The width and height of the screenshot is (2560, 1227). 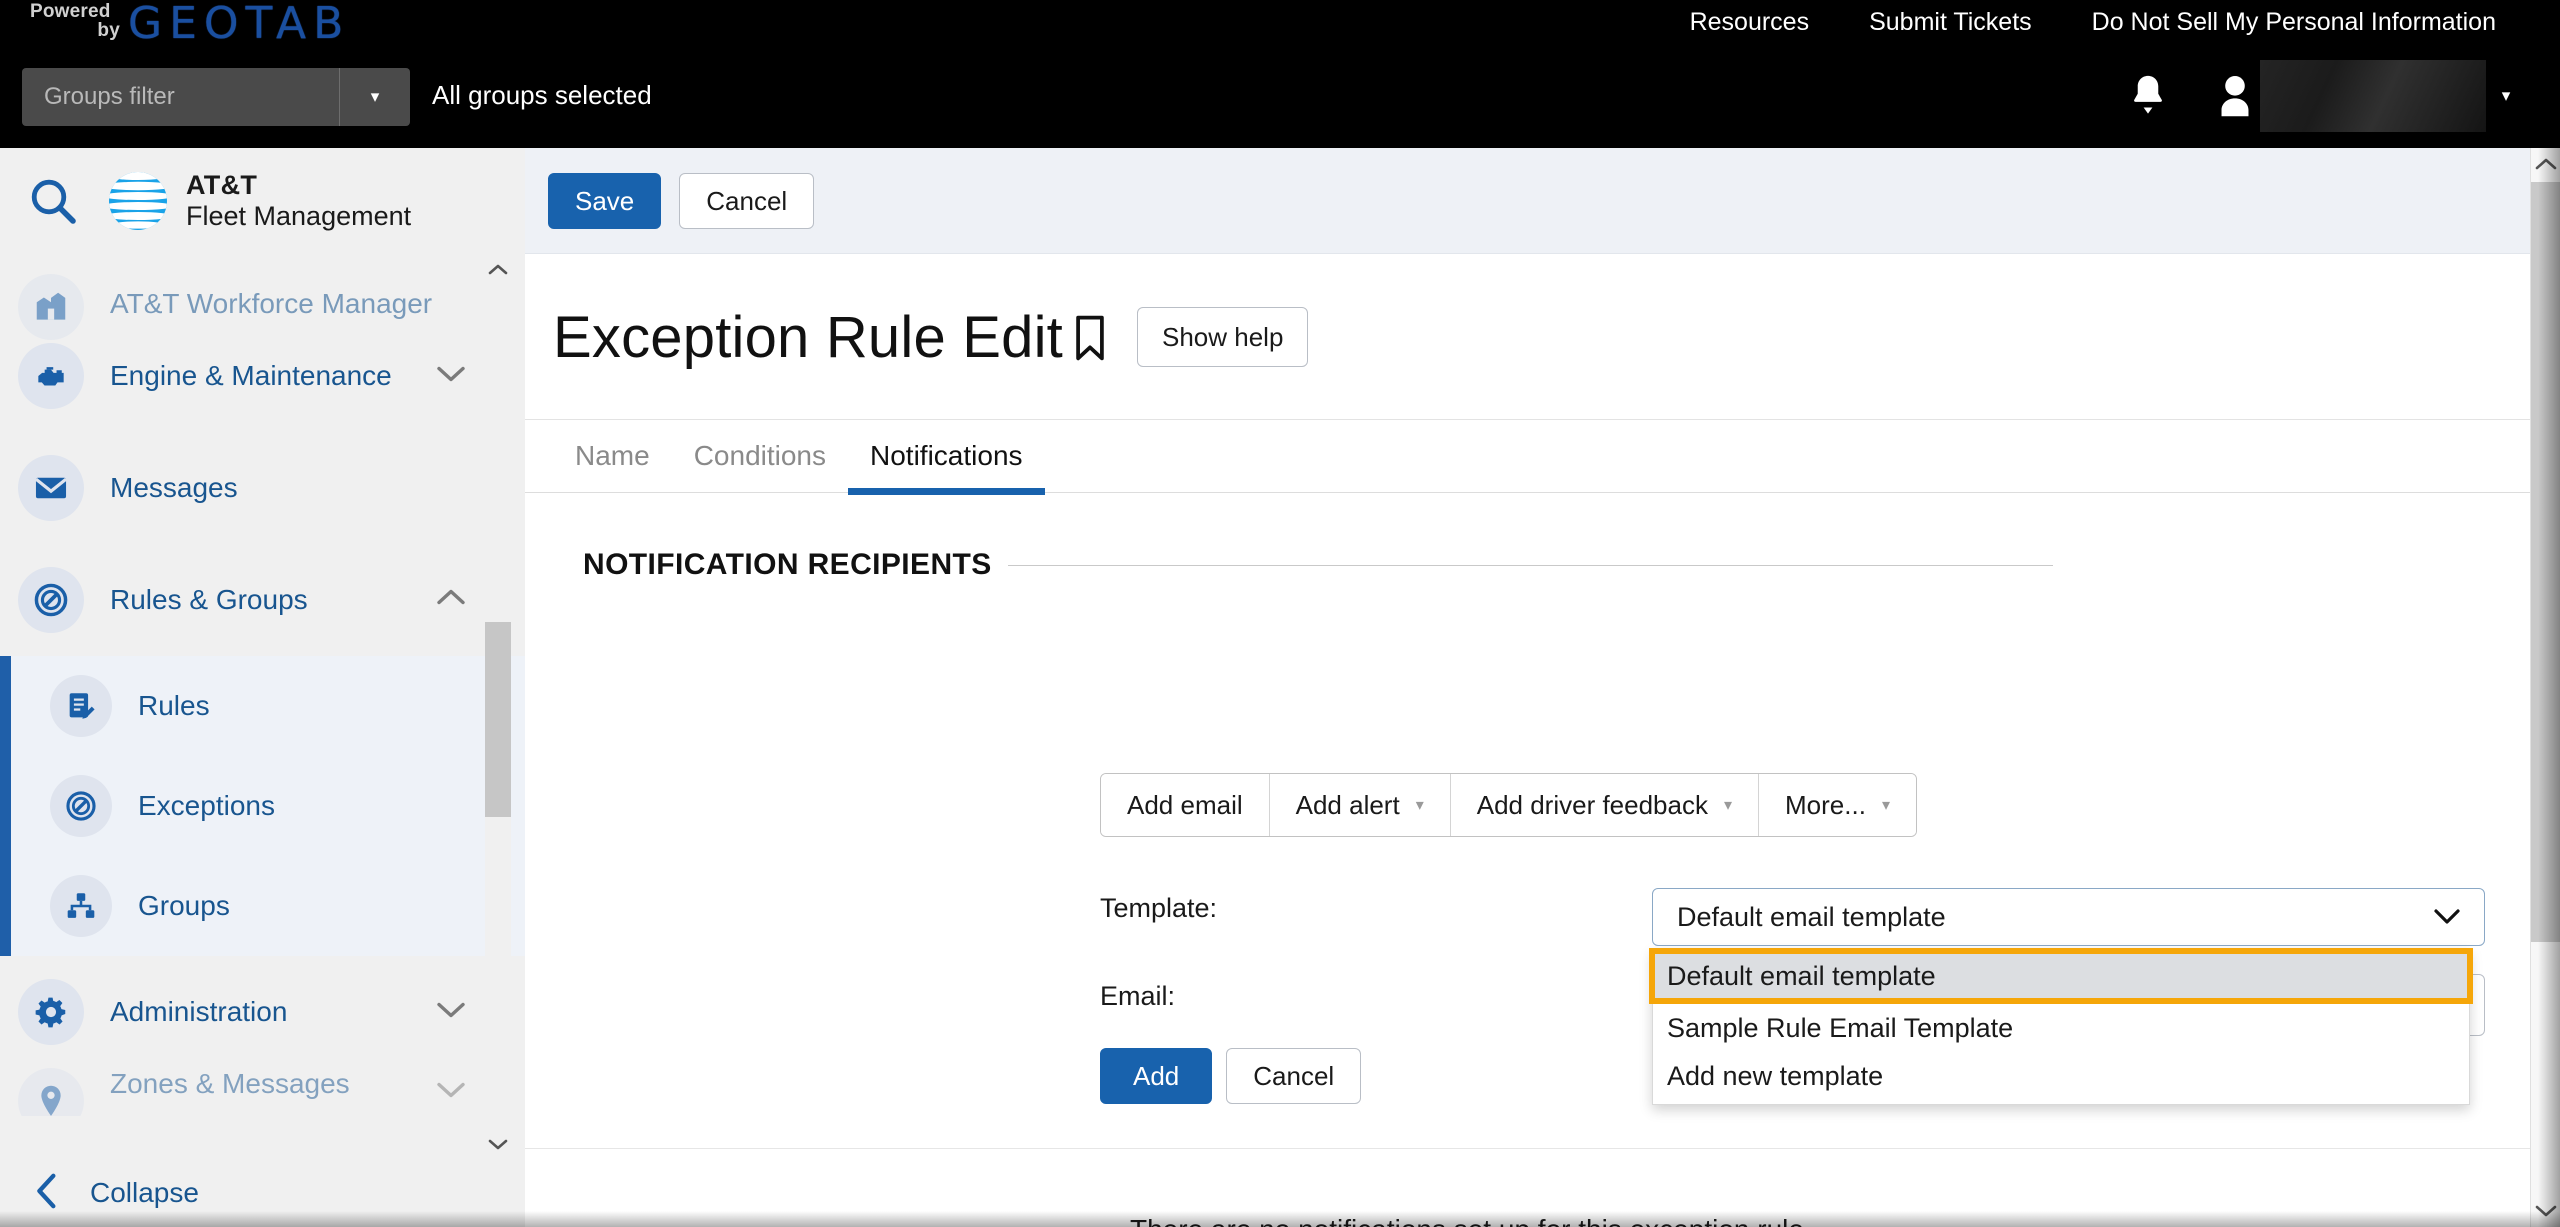 What do you see at coordinates (174, 487) in the screenshot?
I see `sidebar-item-label: Messages` at bounding box center [174, 487].